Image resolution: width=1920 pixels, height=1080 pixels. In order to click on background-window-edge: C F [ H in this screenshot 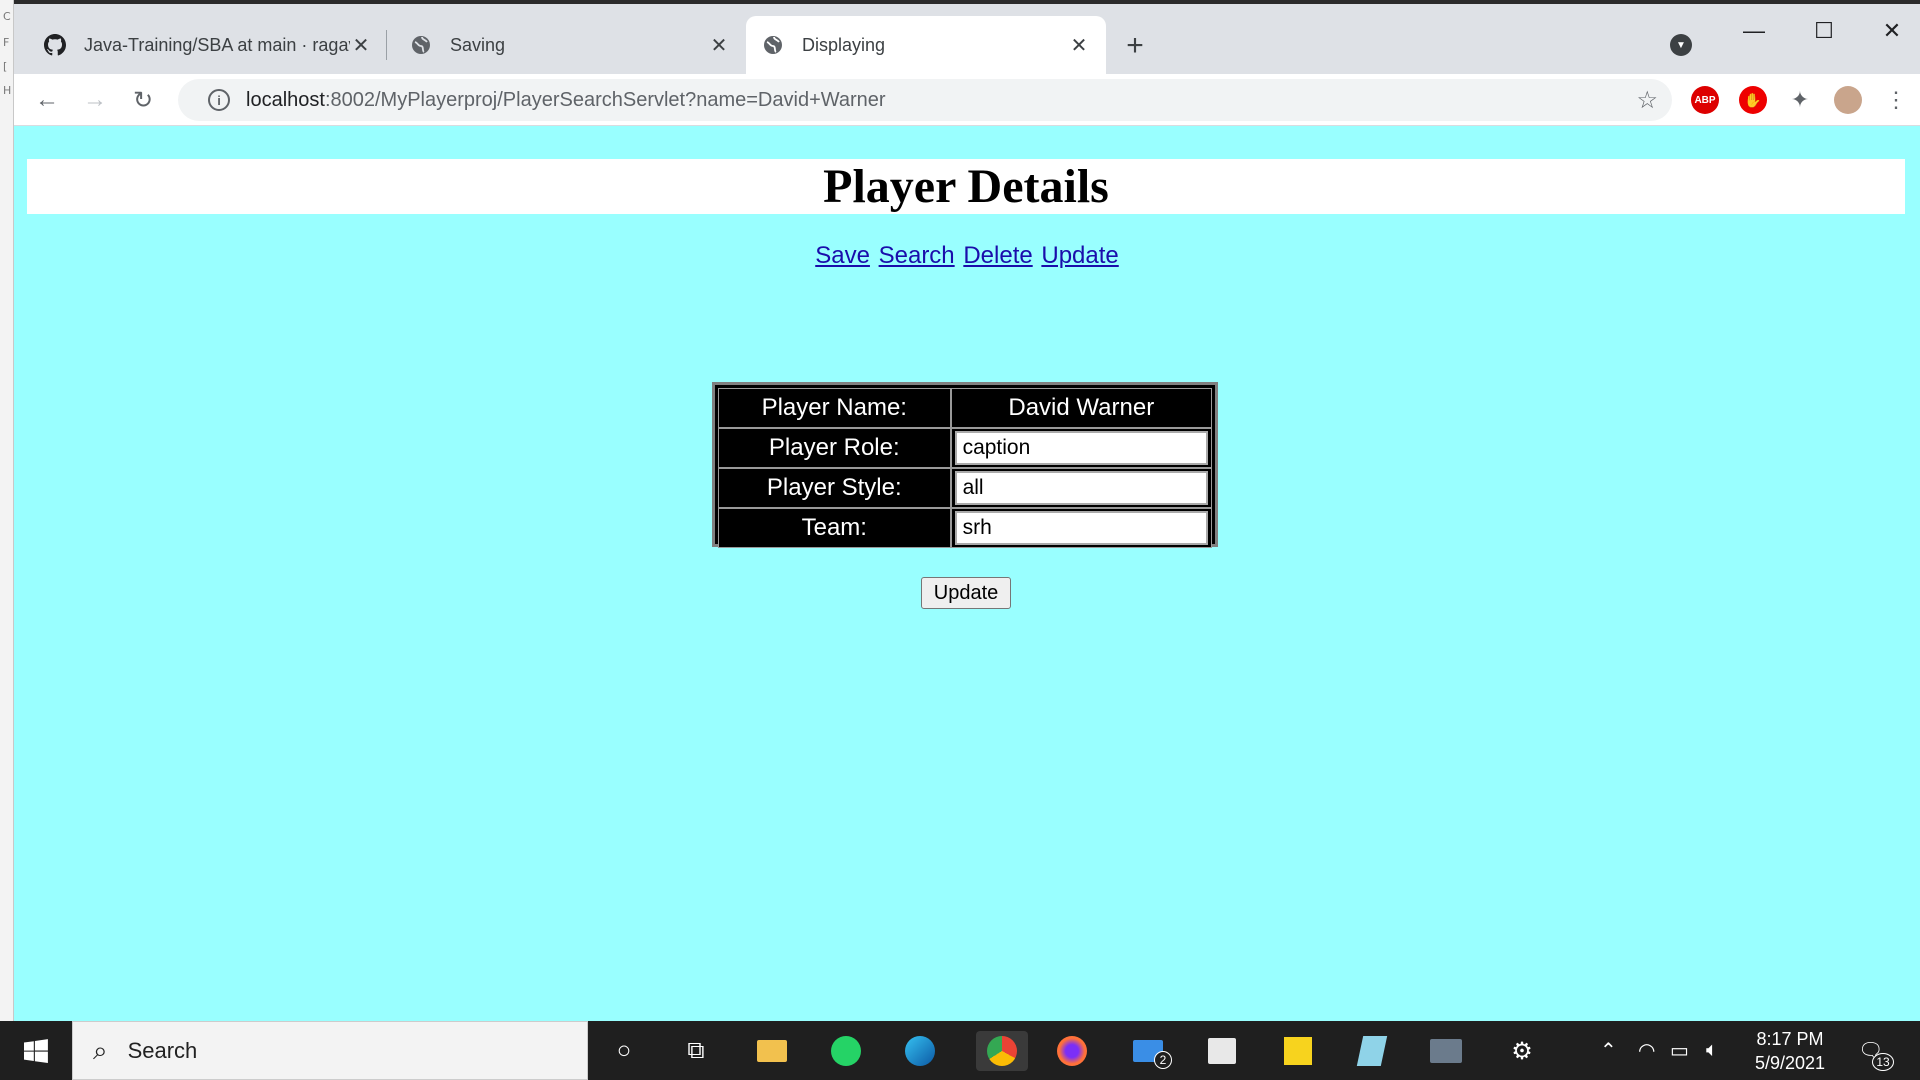, I will do `click(7, 510)`.